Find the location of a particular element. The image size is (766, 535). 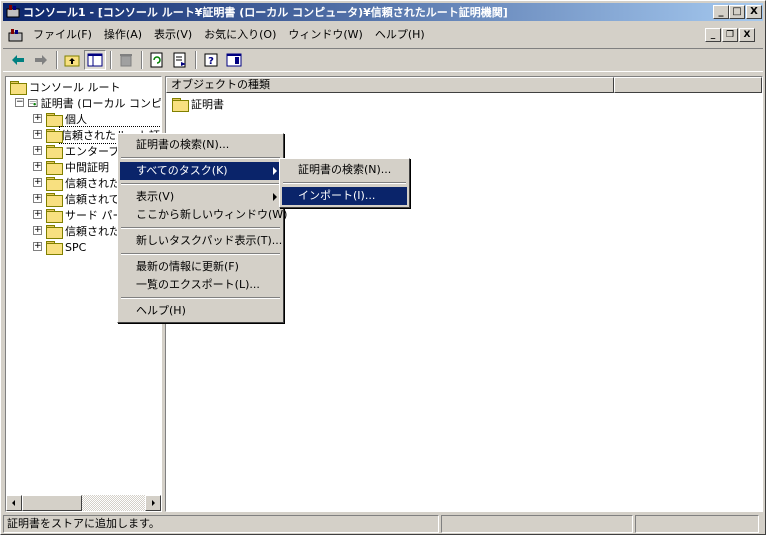

mmc-app-icon is located at coordinates (13, 11).